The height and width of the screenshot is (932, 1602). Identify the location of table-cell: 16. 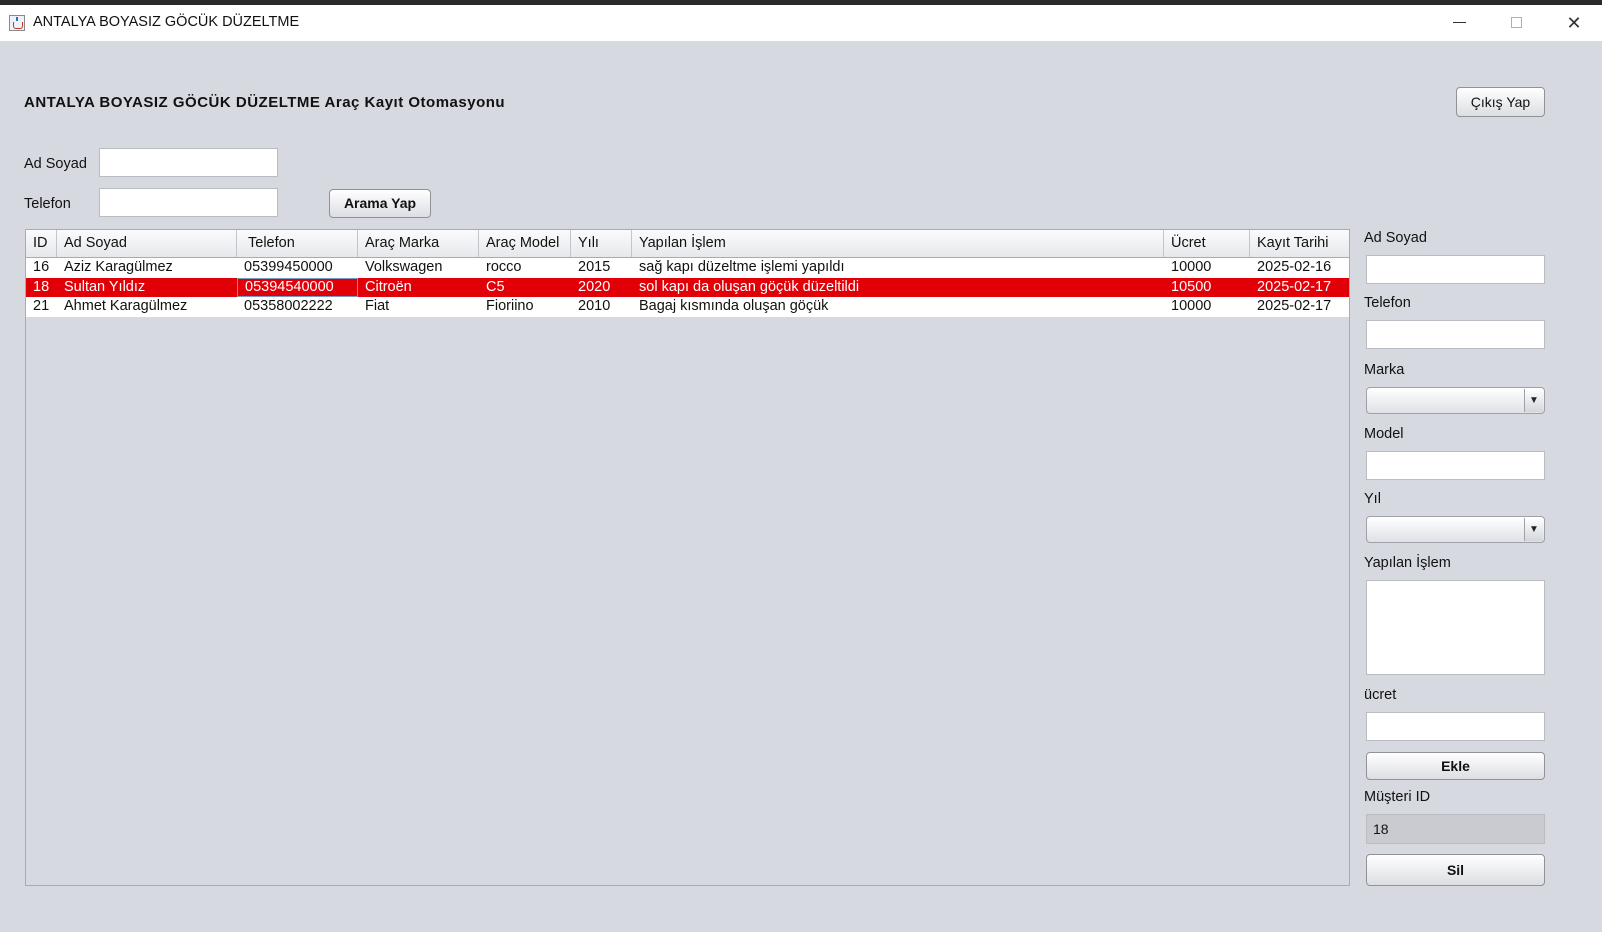
(41, 267).